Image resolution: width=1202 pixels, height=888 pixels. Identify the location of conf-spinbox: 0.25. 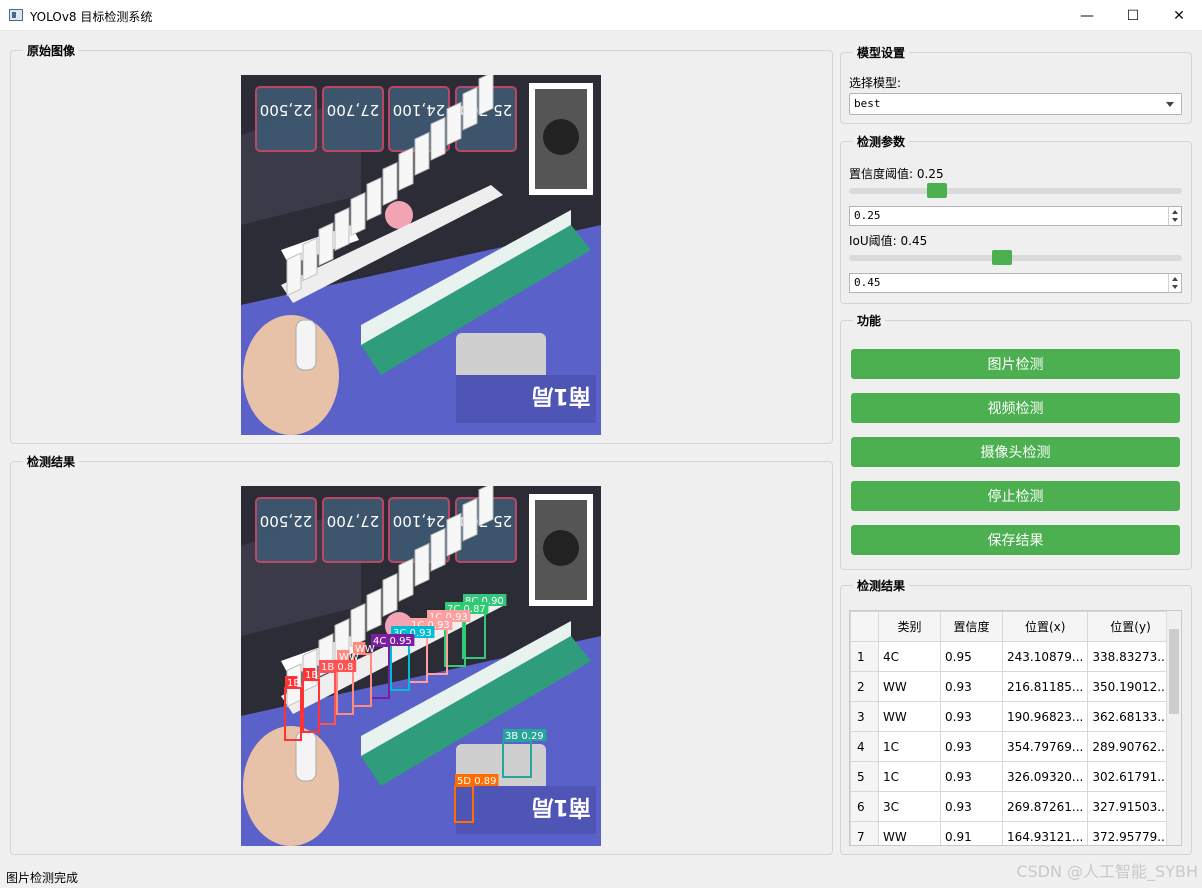
(1015, 216).